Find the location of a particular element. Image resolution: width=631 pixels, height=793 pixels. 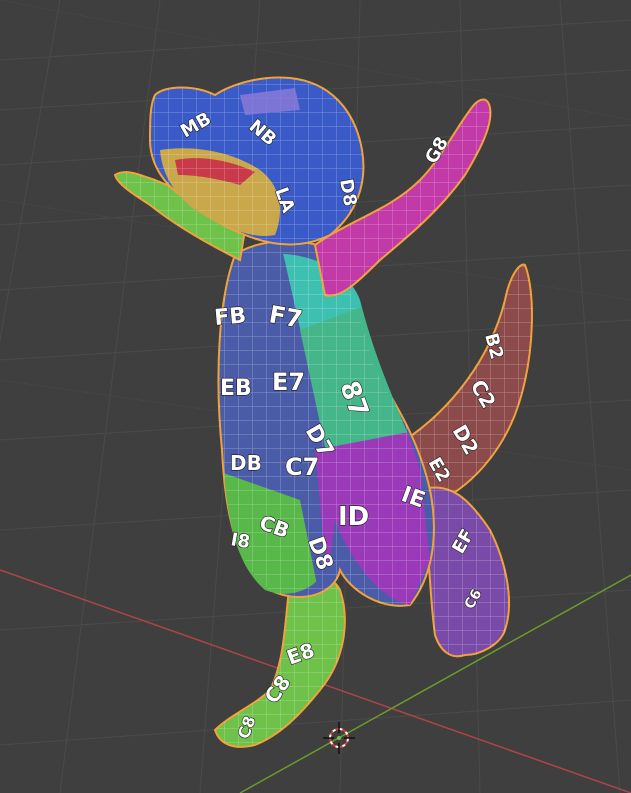

uv-label: DB is located at coordinates (246, 463).